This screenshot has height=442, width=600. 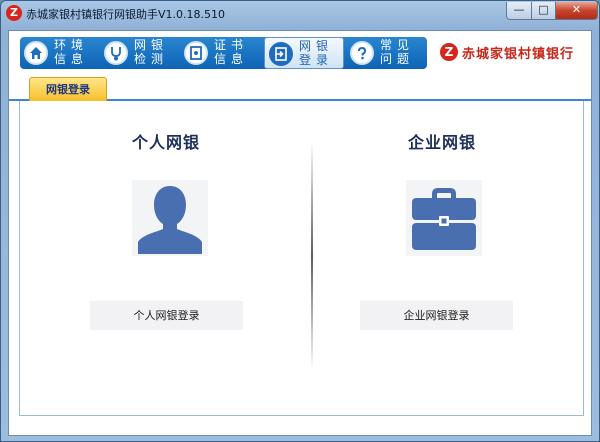 I want to click on briefcase-icon, so click(x=444, y=219).